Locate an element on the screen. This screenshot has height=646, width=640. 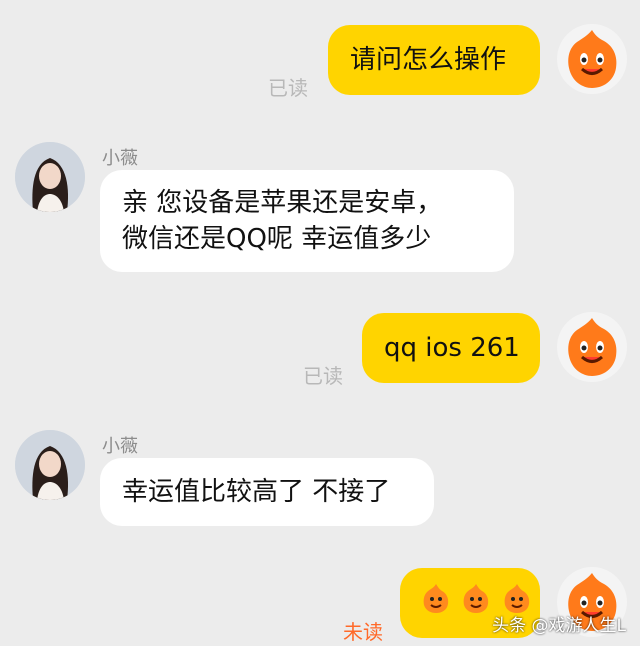
message-bubble-sent-2: qq ios 261 is located at coordinates (451, 348).